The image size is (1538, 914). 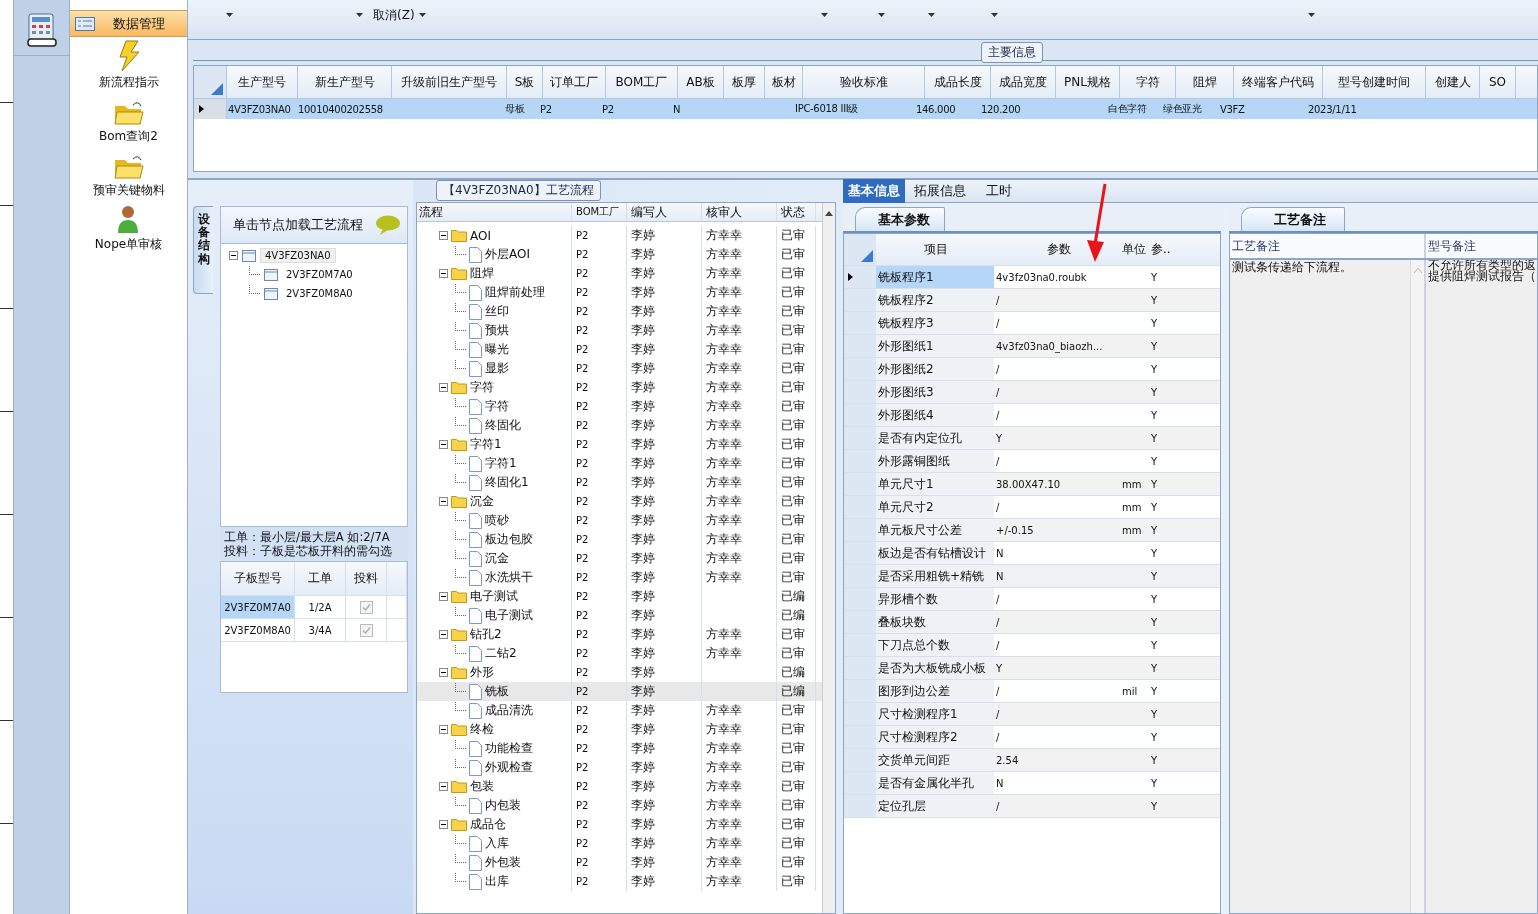 What do you see at coordinates (935, 369) in the screenshot?
I see `table-cell: 外形图纸2` at bounding box center [935, 369].